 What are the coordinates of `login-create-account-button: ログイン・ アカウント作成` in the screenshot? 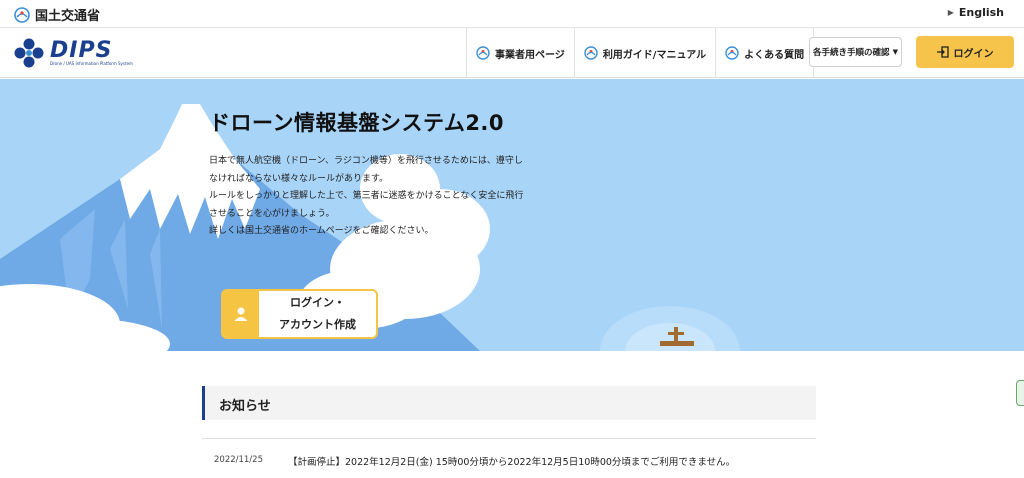 It's located at (299, 314).